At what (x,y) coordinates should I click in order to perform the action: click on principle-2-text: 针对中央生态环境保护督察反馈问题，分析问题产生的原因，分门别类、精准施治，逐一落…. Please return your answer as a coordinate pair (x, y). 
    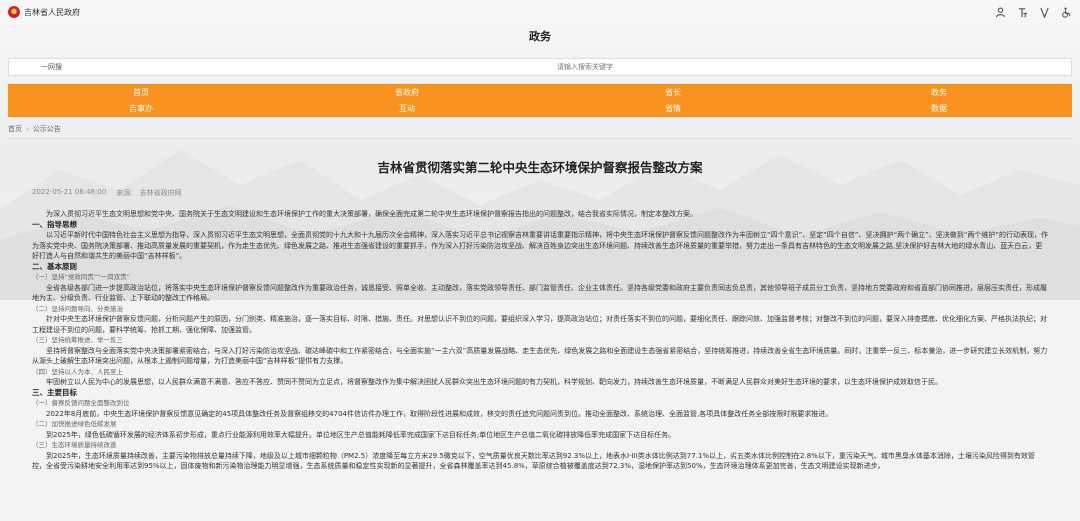
    Looking at the image, I should click on (539, 324).